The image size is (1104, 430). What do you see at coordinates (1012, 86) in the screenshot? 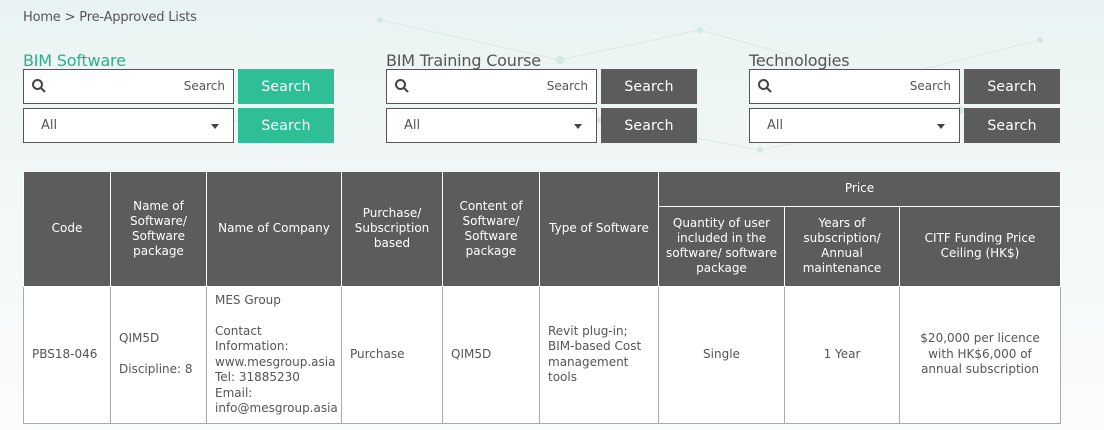
I see `search-button-technologies: Search` at bounding box center [1012, 86].